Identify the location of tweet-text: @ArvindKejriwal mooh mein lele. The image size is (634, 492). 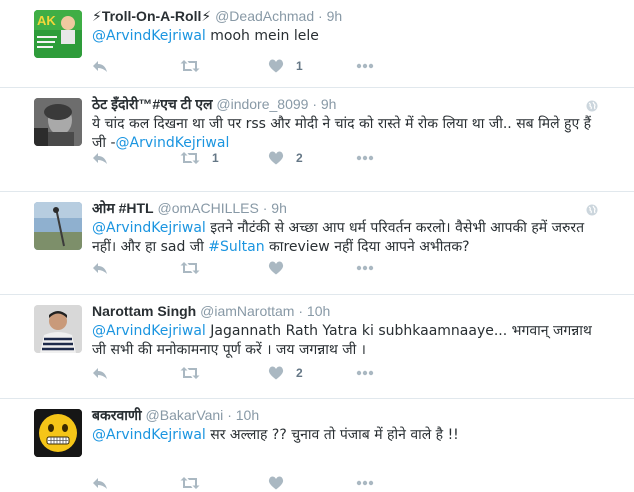
(343, 36).